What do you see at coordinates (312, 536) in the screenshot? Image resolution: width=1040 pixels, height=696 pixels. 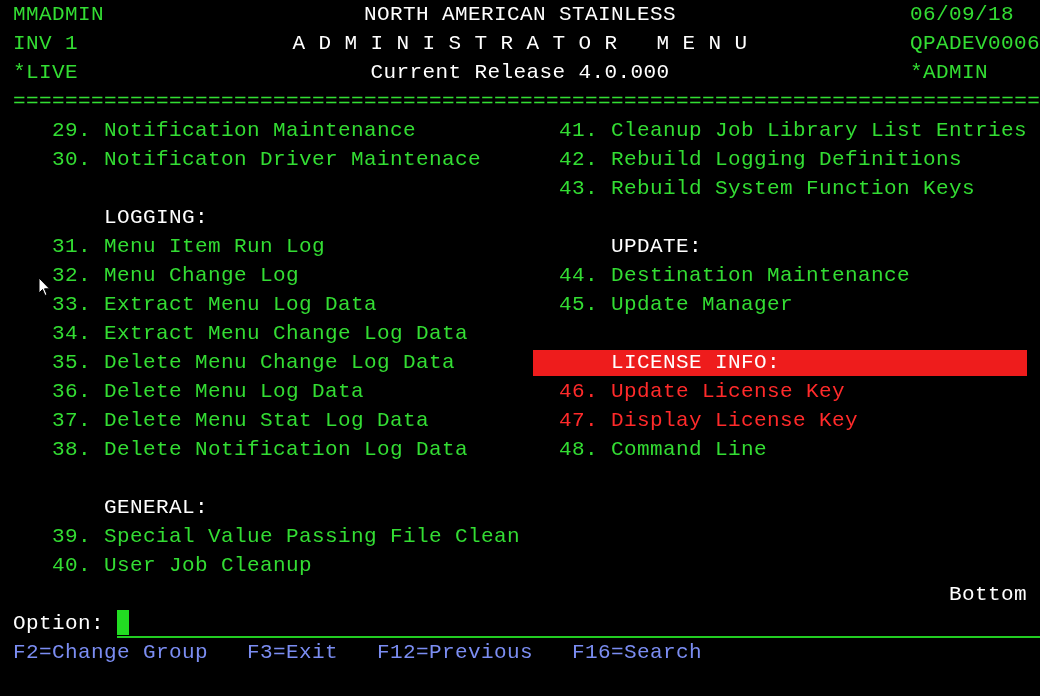 I see `menu-option: Special Value Passing File Clean` at bounding box center [312, 536].